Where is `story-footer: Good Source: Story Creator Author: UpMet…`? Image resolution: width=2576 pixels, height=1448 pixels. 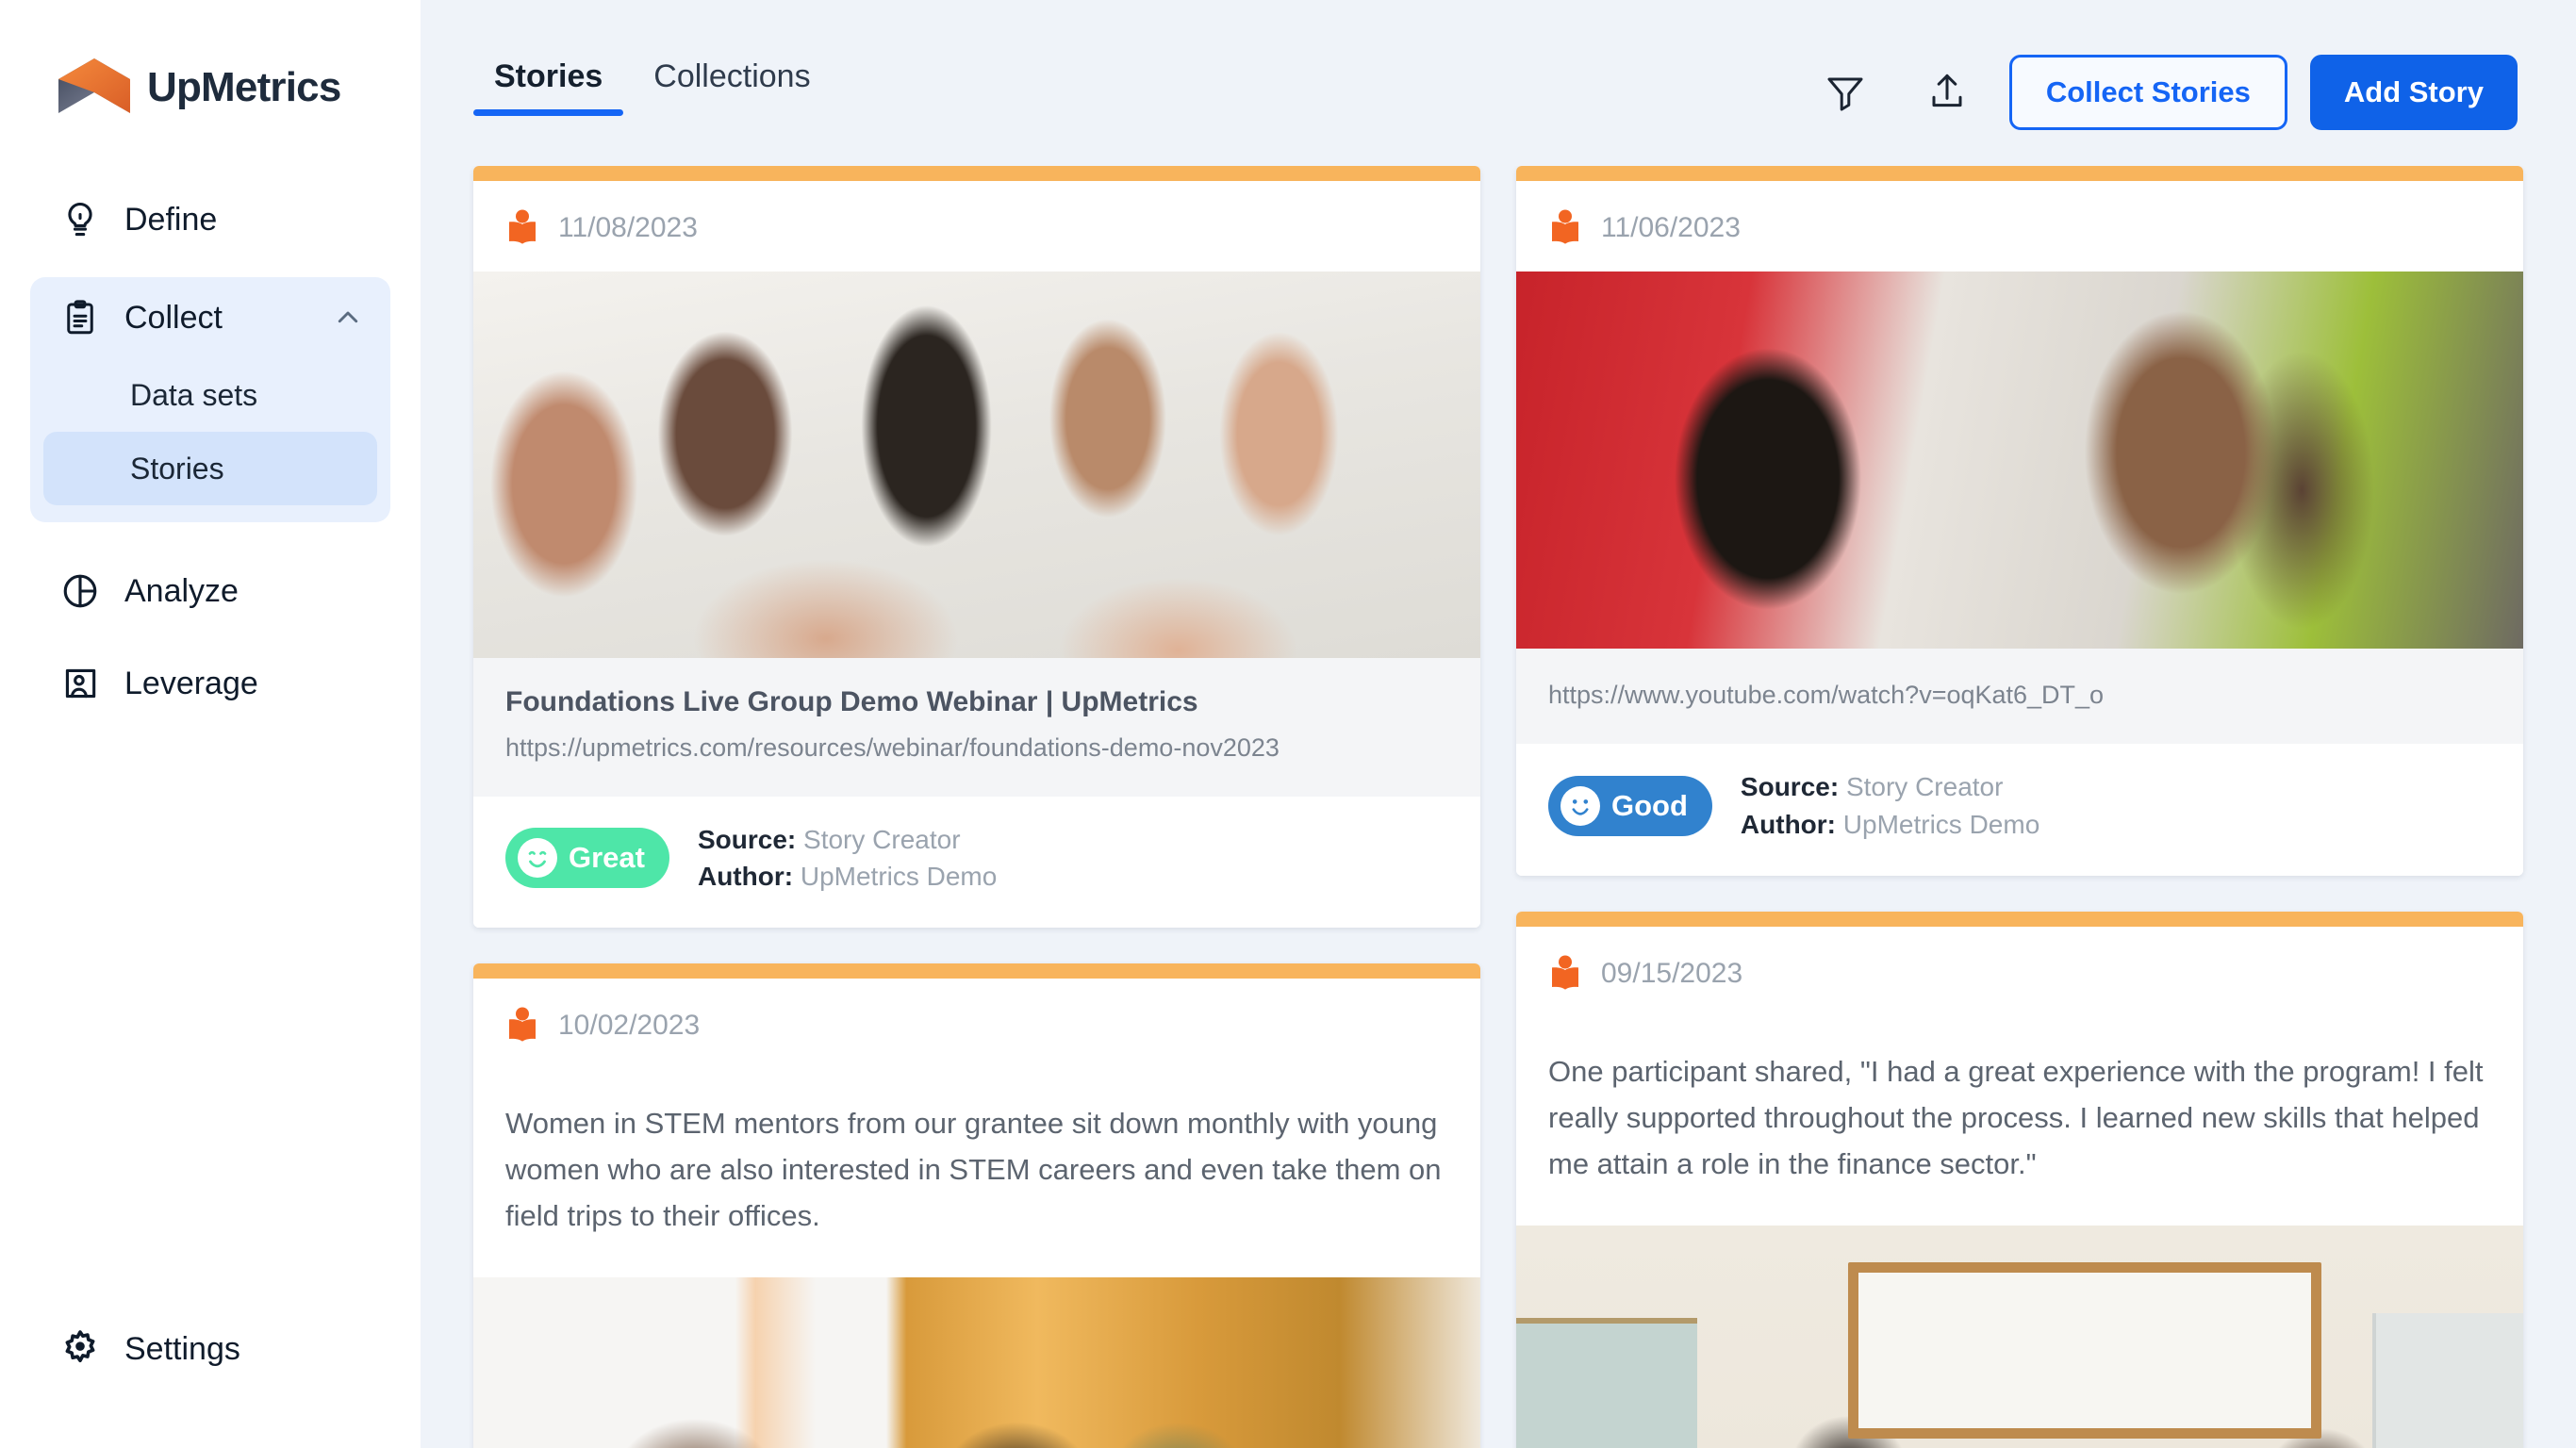 story-footer: Good Source: Story Creator Author: UpMet… is located at coordinates (2019, 810).